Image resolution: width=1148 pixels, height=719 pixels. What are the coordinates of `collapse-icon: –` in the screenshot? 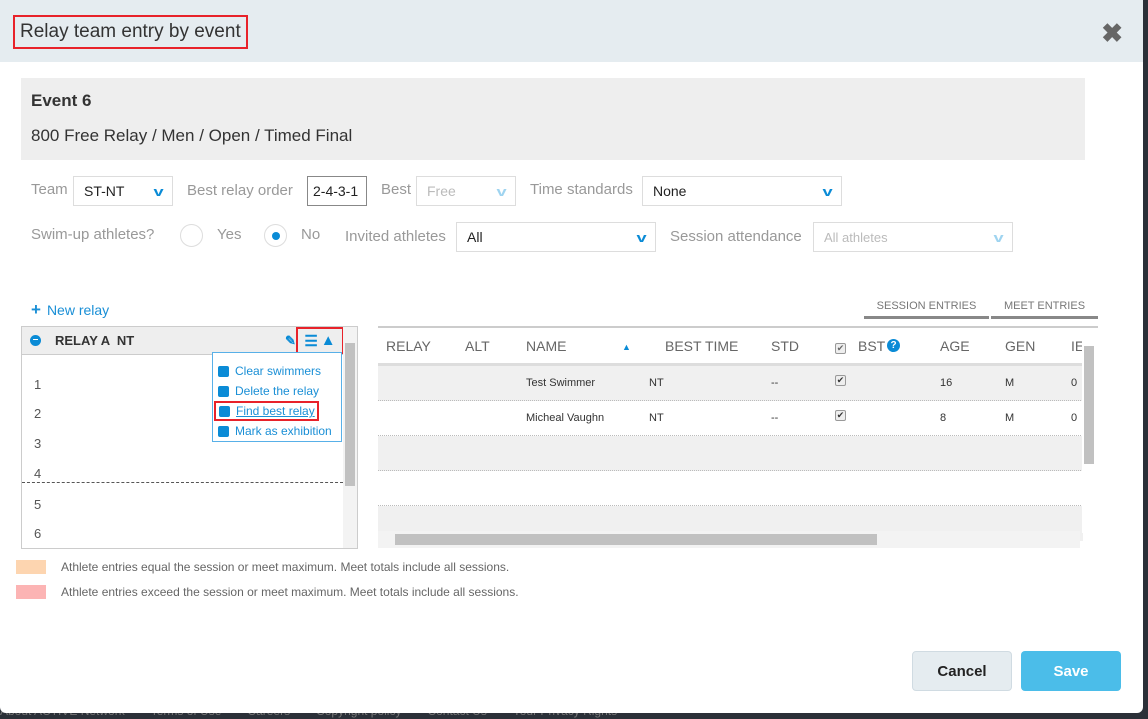 It's located at (35, 340).